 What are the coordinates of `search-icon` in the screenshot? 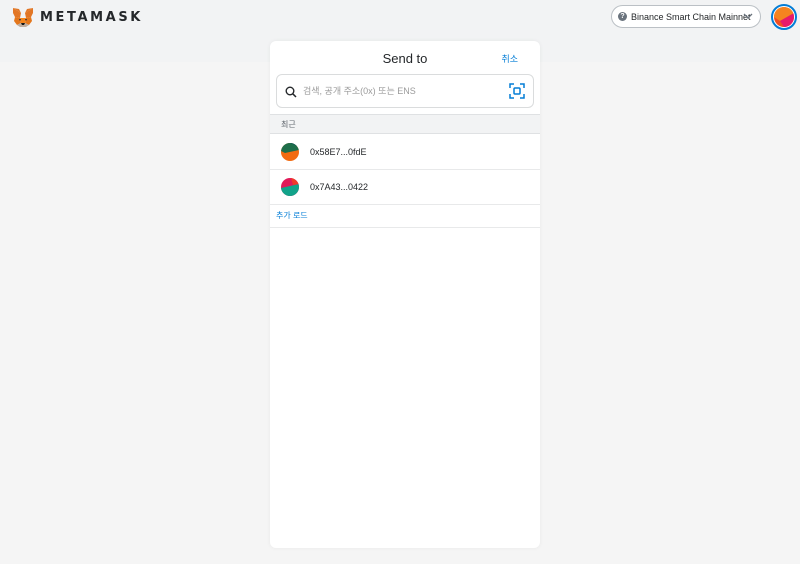 It's located at (291, 94).